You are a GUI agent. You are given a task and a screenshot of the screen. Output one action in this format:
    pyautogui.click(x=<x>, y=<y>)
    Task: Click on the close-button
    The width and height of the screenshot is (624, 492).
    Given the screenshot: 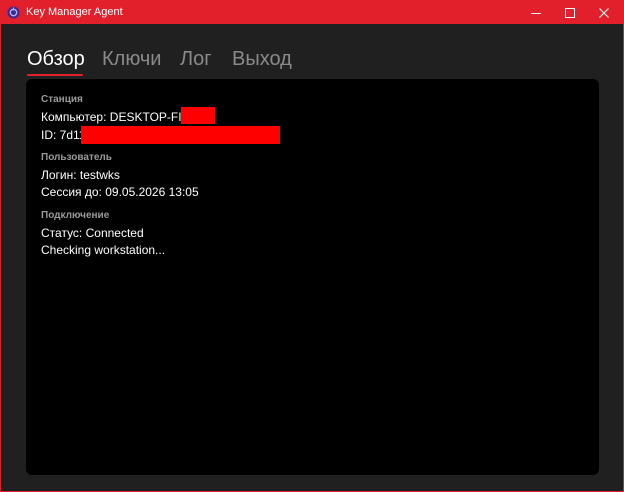 What is the action you would take?
    pyautogui.click(x=604, y=12)
    